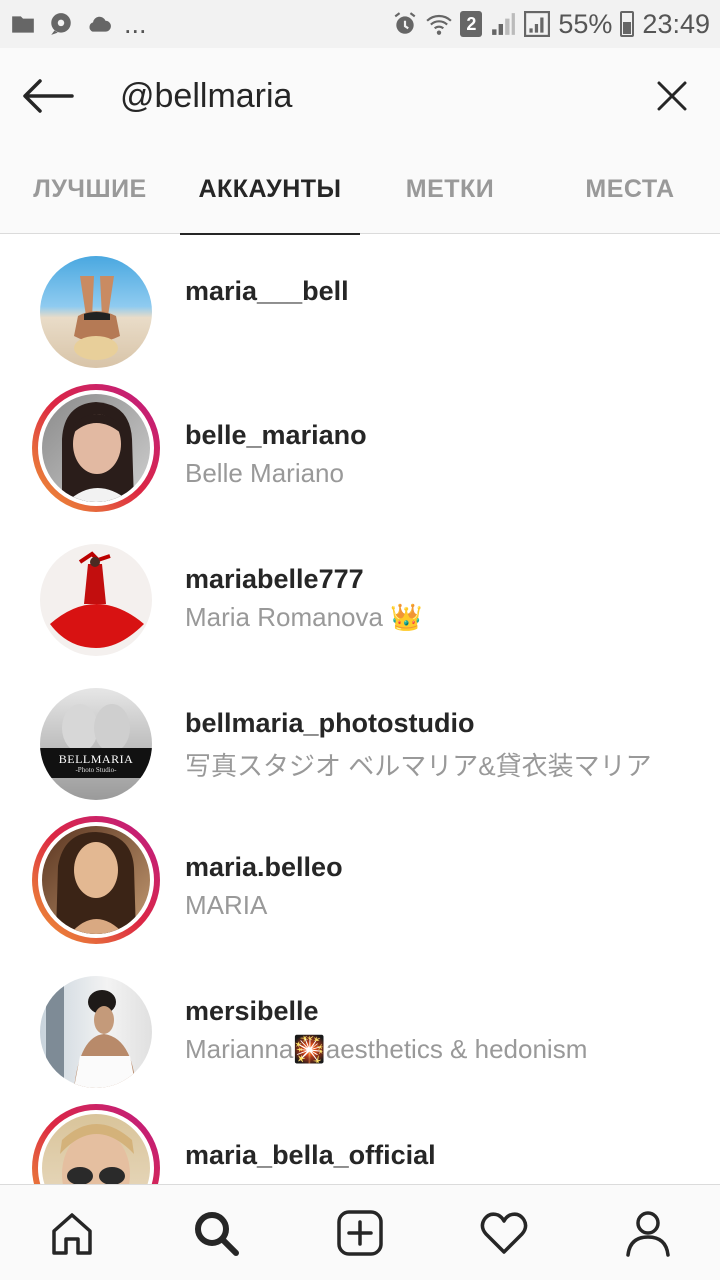  I want to click on alarm-icon, so click(405, 23).